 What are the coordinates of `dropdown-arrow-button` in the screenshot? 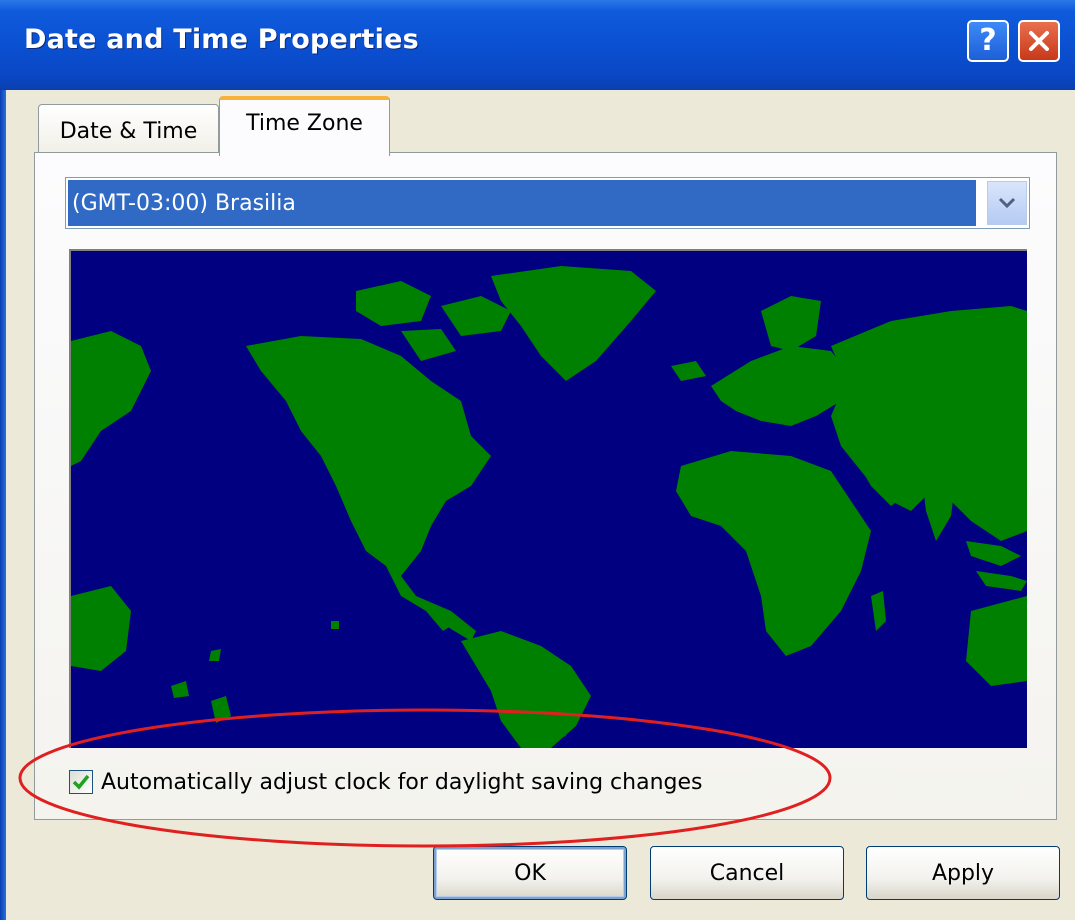 It's located at (1007, 203).